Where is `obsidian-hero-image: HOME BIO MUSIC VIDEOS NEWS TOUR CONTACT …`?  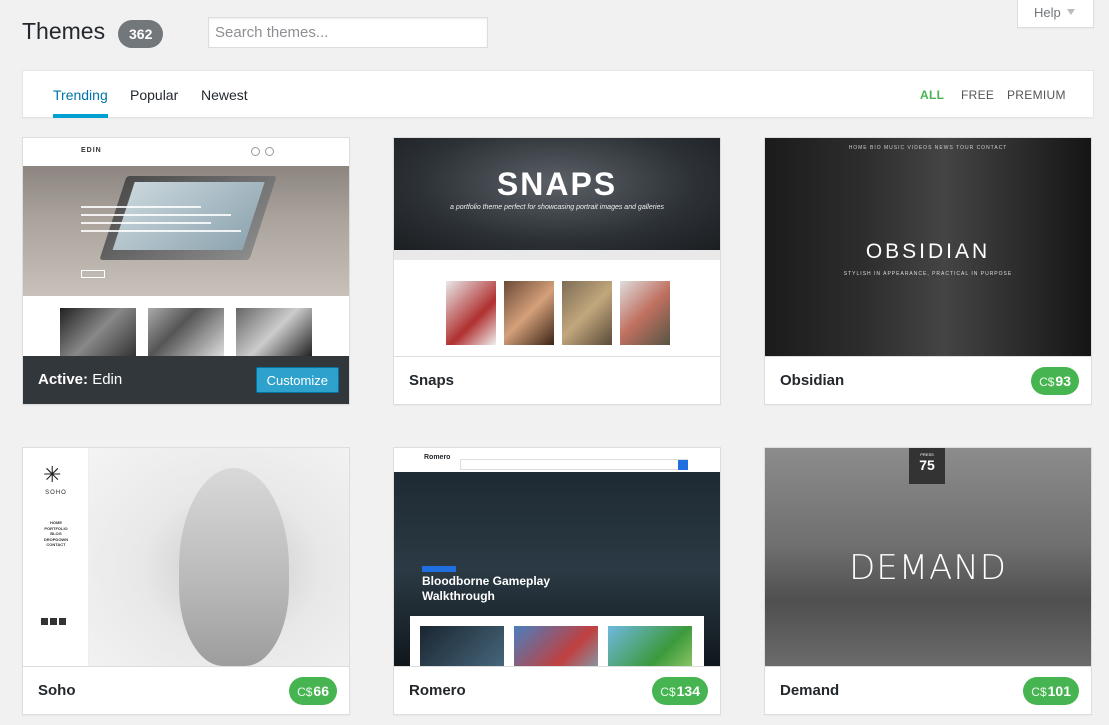 obsidian-hero-image: HOME BIO MUSIC VIDEOS NEWS TOUR CONTACT … is located at coordinates (928, 247).